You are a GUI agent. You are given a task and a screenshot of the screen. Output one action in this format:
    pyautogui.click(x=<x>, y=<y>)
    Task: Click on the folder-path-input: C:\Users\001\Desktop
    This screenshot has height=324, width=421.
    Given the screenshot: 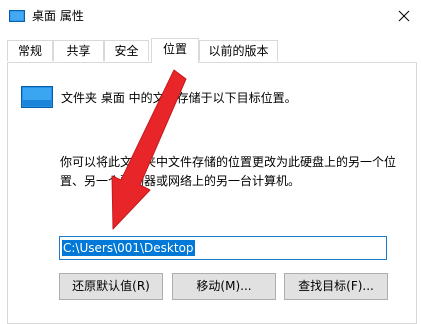 What is the action you would take?
    pyautogui.click(x=223, y=248)
    